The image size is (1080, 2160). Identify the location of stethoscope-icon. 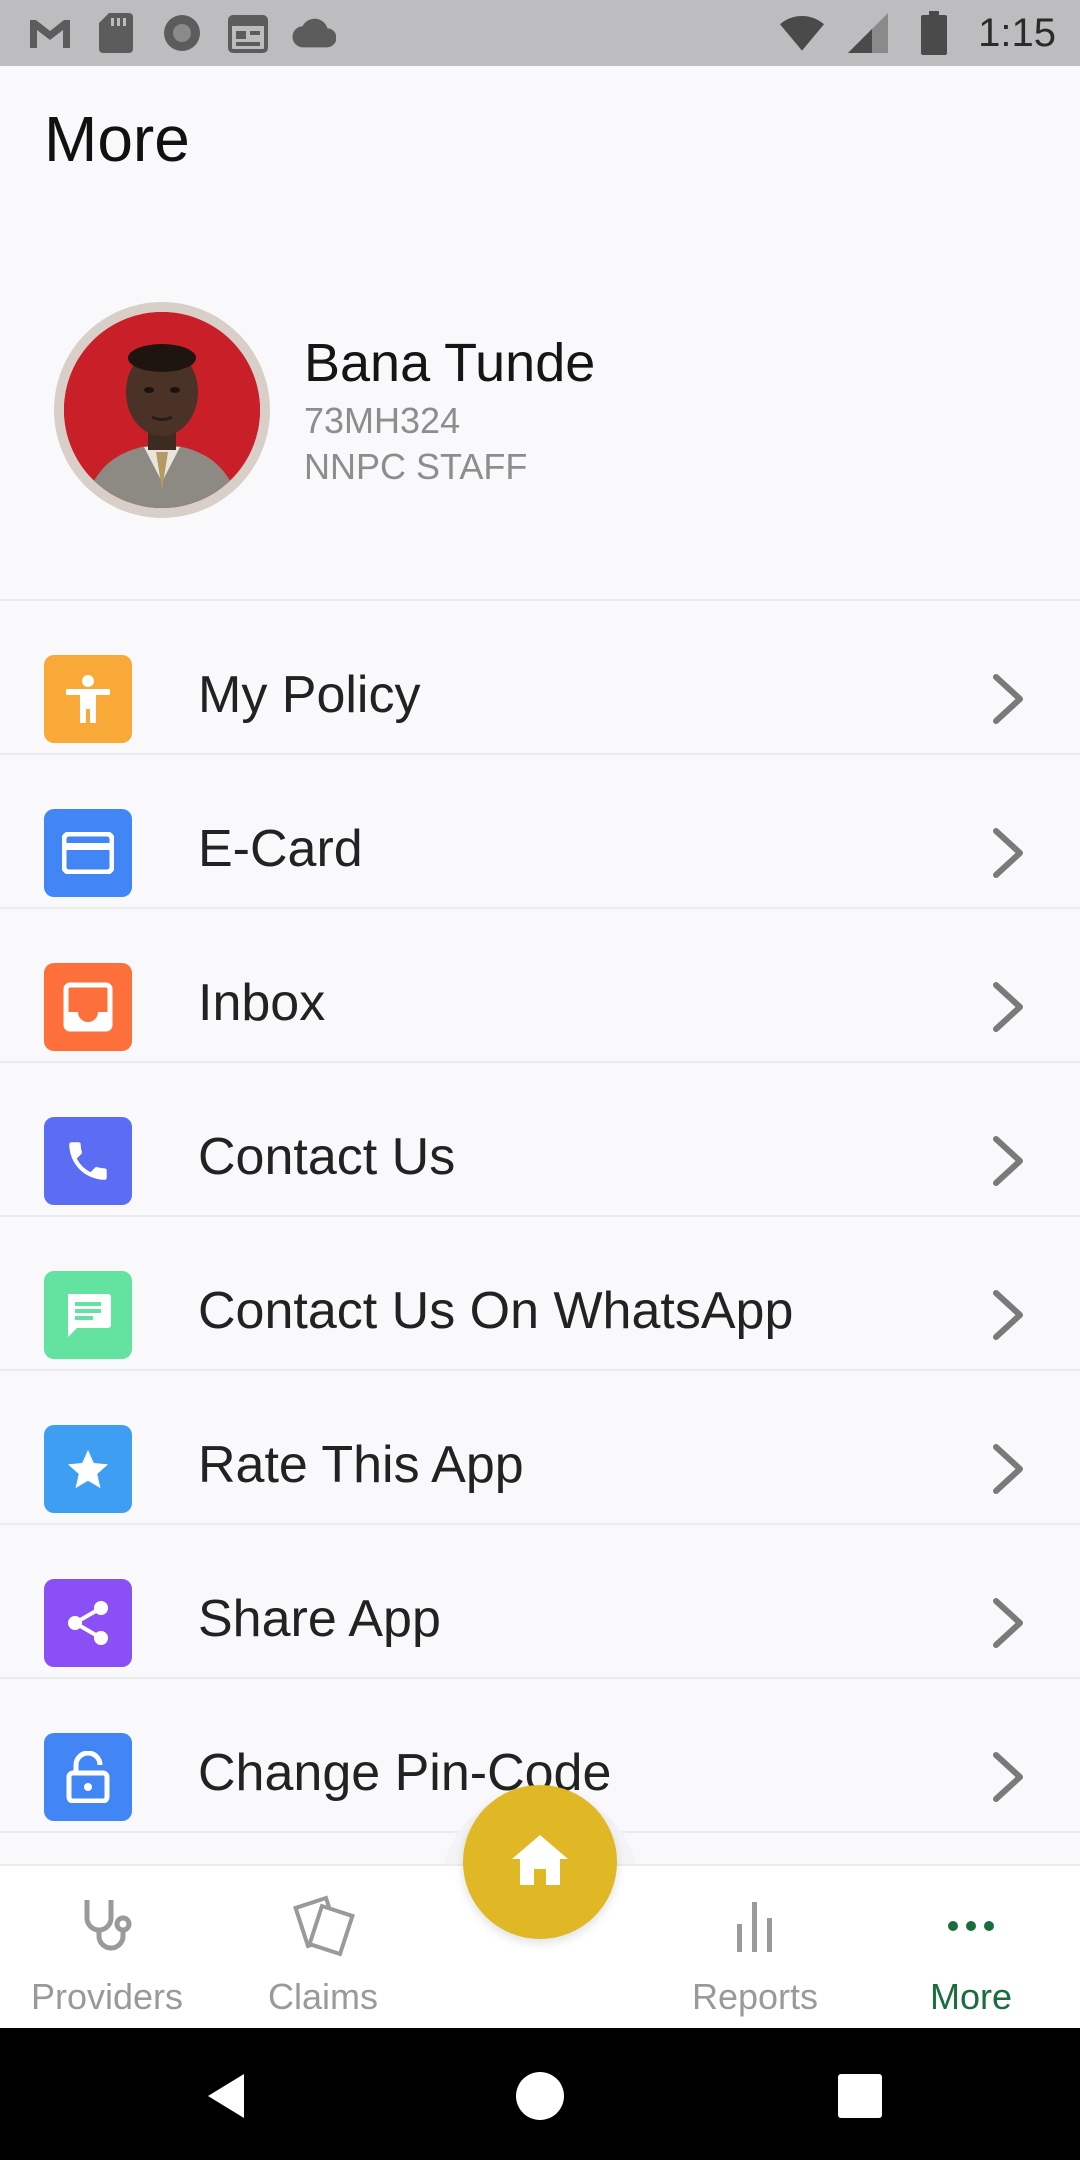
(107, 1926).